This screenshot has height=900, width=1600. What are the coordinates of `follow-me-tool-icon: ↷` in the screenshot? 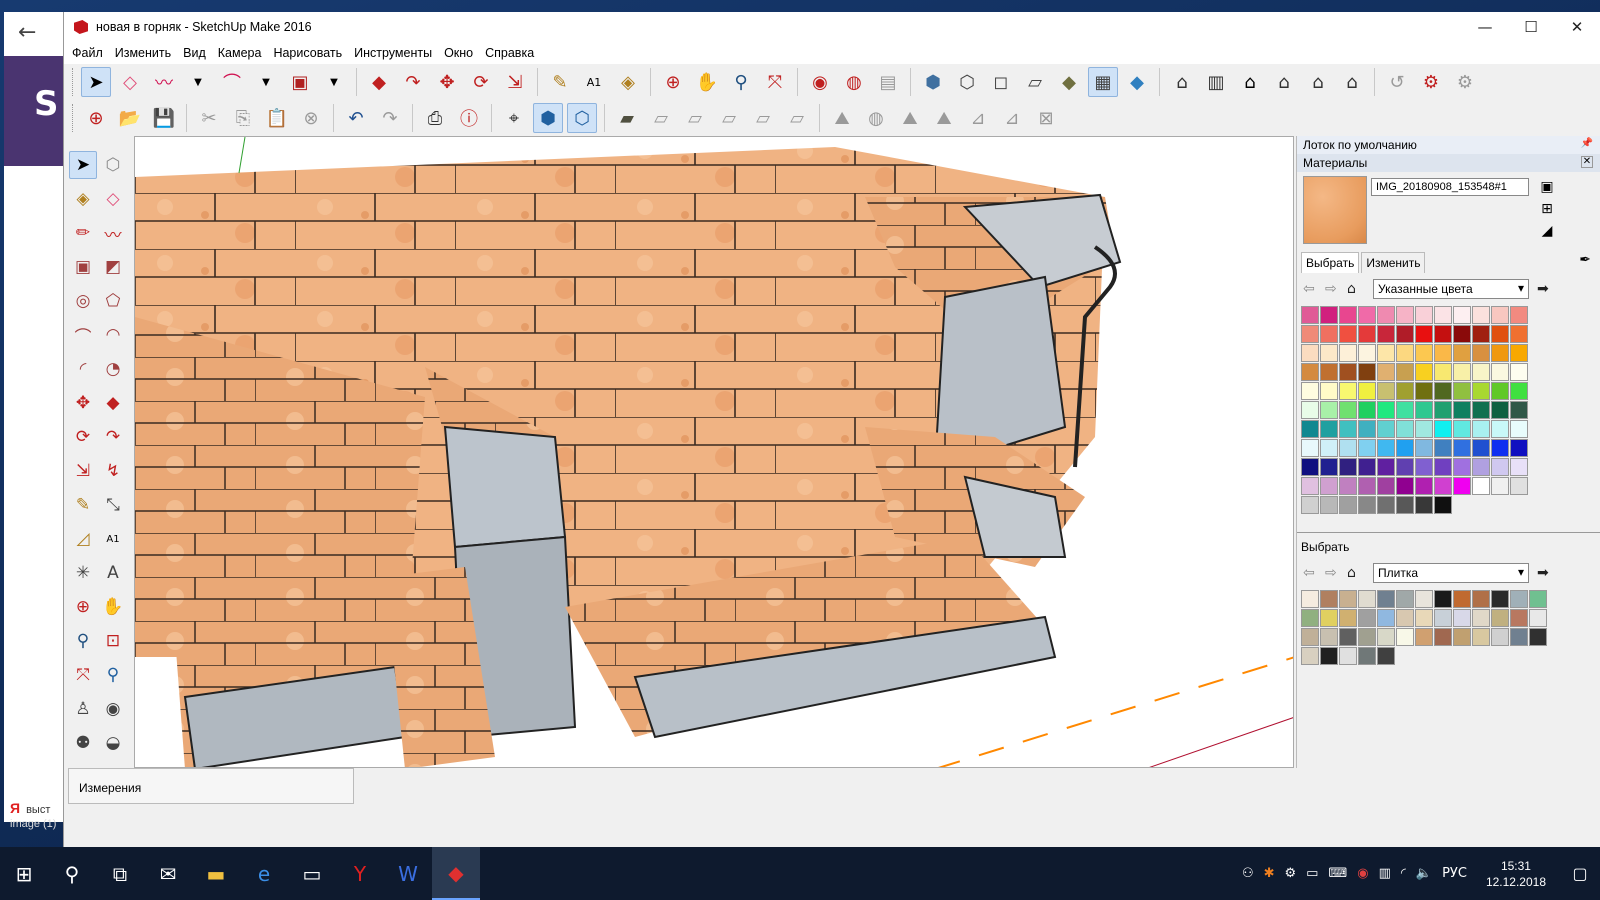 It's located at (113, 437).